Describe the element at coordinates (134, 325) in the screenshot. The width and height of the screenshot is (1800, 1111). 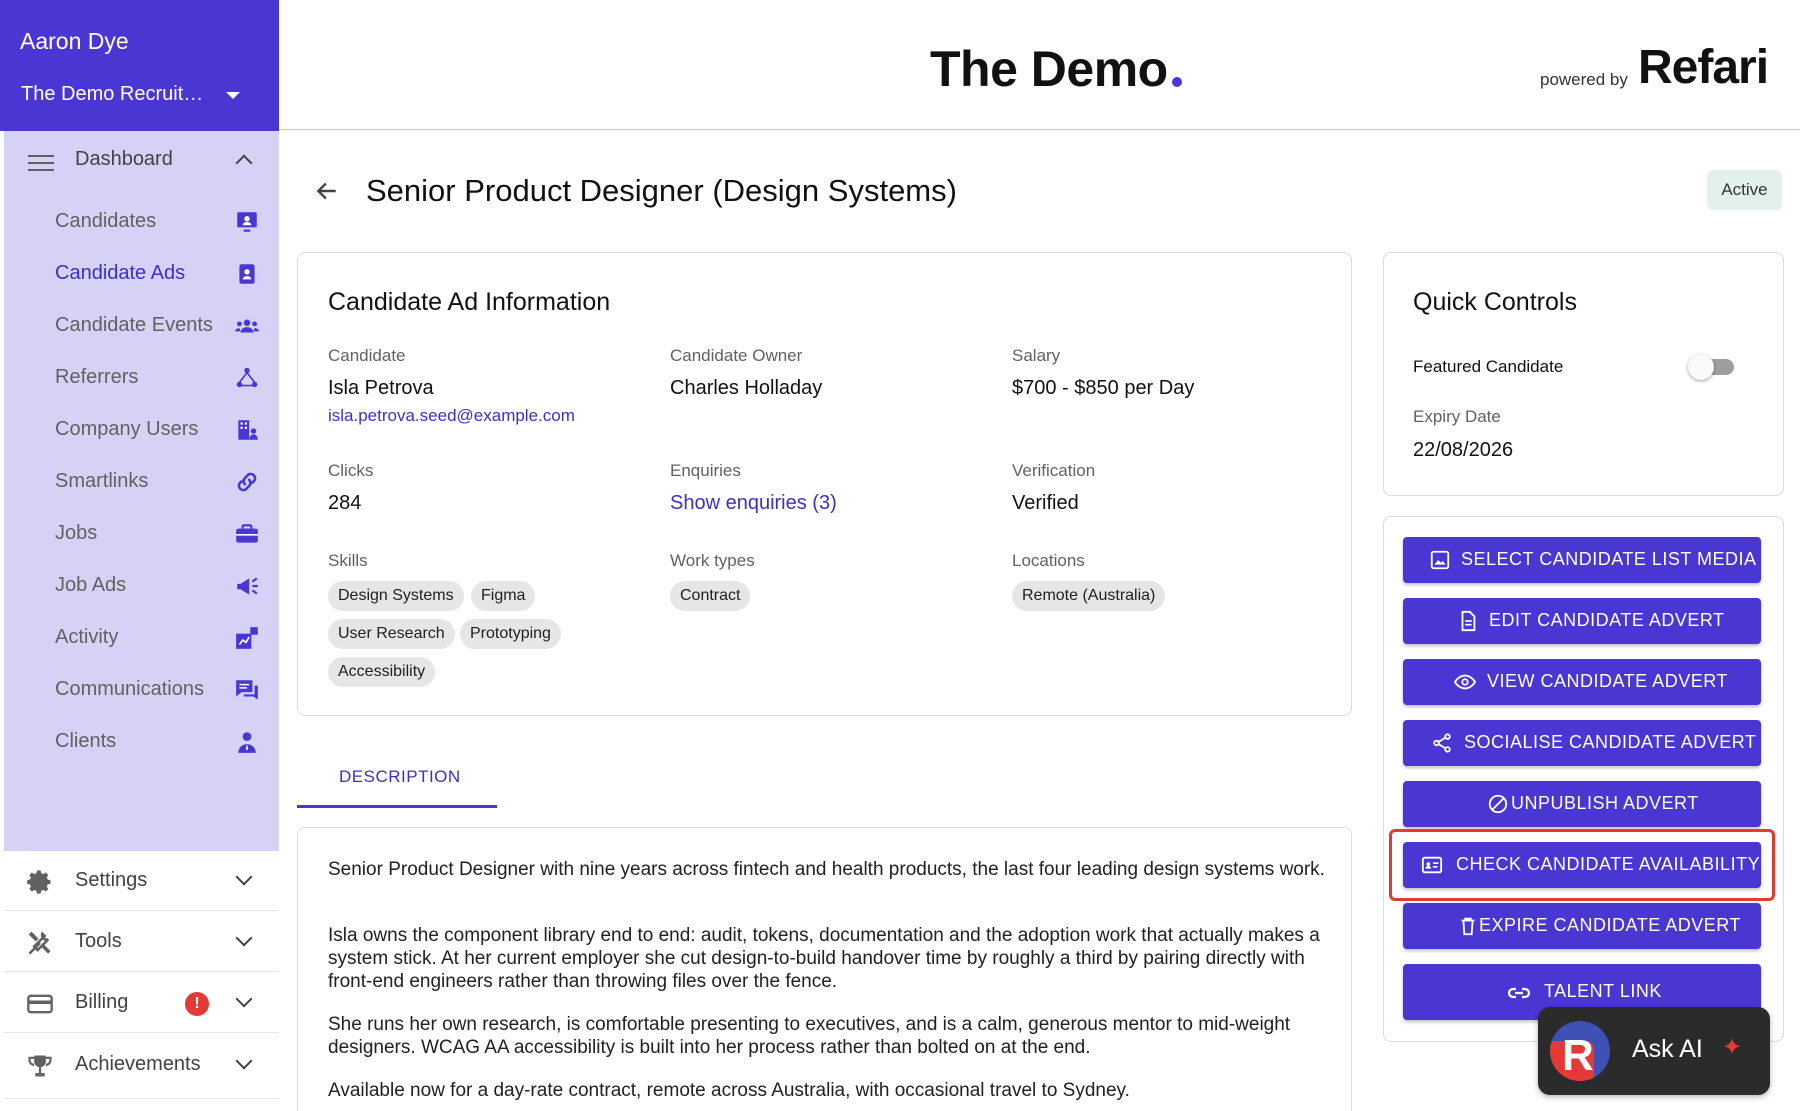
I see `sidebar-item-label: Candidate Events` at that location.